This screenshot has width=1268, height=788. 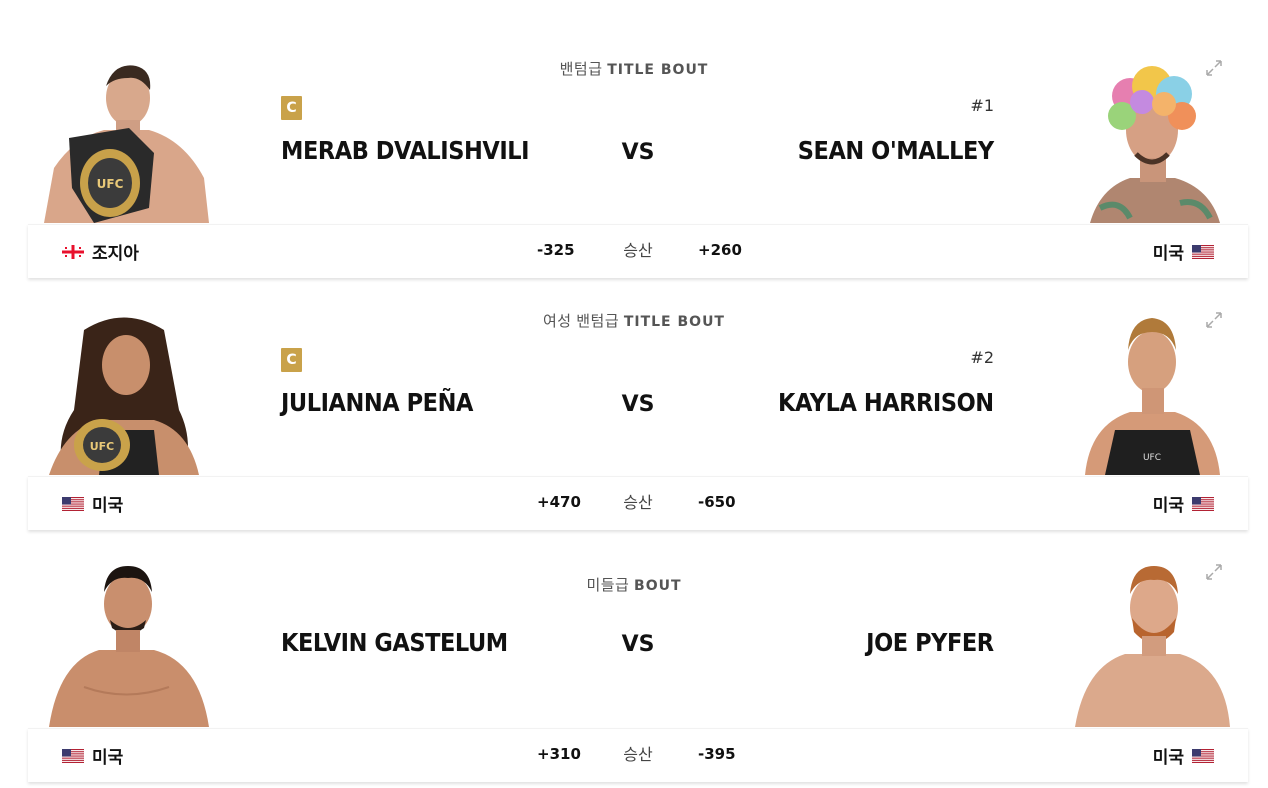 What do you see at coordinates (1152, 392) in the screenshot?
I see `fighter-photo-right: UFC` at bounding box center [1152, 392].